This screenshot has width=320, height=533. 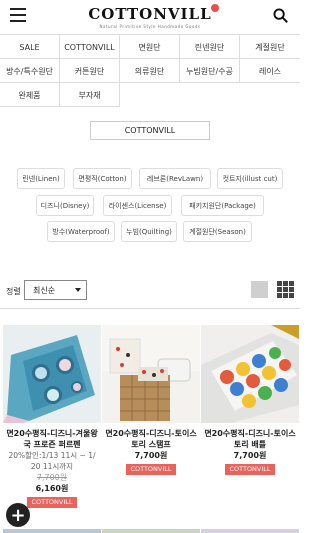 I want to click on category-row: 완제품 부자재, so click(x=60, y=95).